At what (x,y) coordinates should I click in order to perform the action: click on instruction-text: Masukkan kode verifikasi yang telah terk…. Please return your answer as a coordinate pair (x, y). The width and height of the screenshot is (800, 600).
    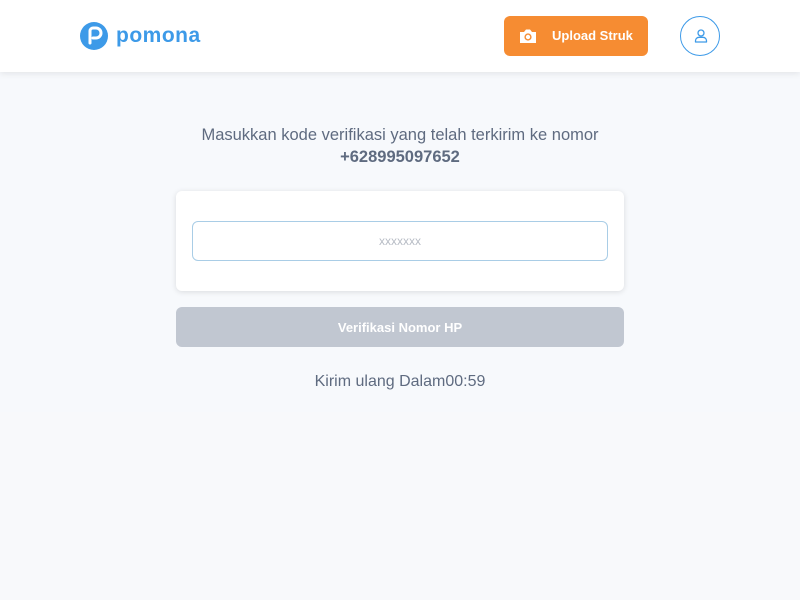
    Looking at the image, I should click on (400, 135).